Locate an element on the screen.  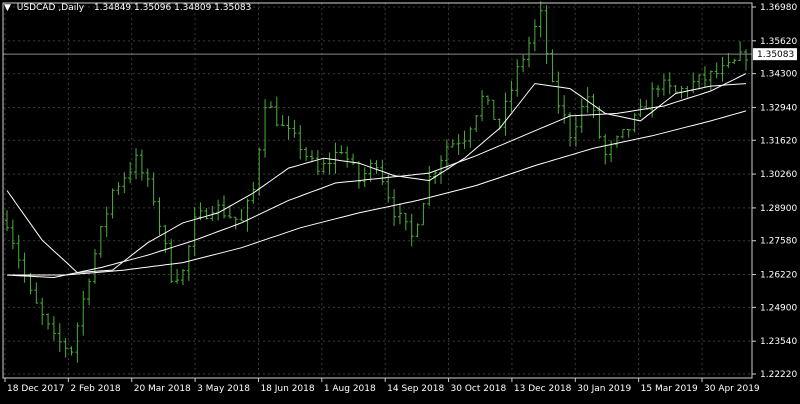
y-tick-label: 1.27580 is located at coordinates (778, 242).